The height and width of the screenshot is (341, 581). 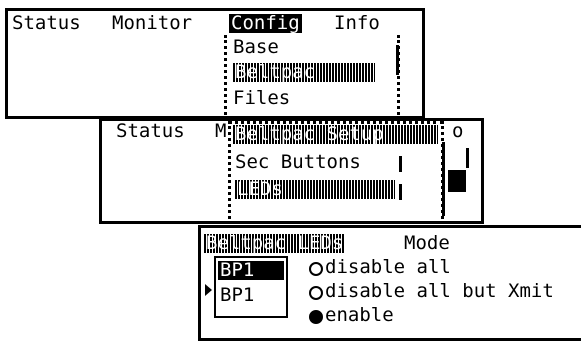 What do you see at coordinates (208, 290) in the screenshot?
I see `list-pointer-arrow` at bounding box center [208, 290].